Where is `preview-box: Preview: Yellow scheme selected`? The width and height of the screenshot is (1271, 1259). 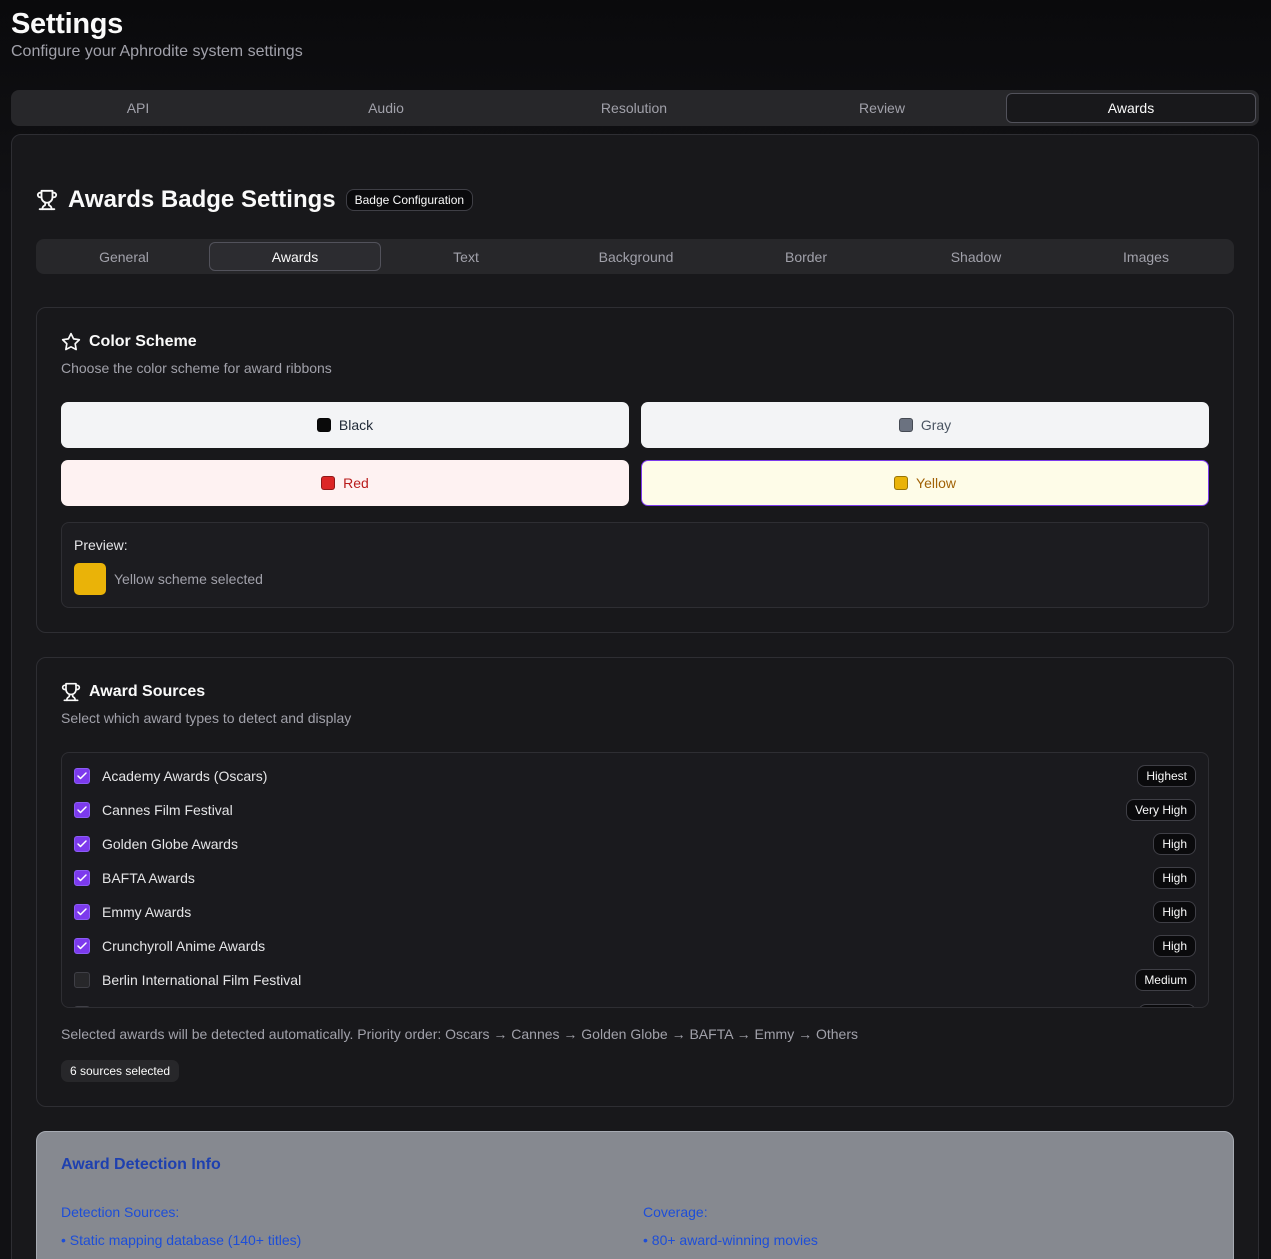
preview-box: Preview: Yellow scheme selected is located at coordinates (635, 565).